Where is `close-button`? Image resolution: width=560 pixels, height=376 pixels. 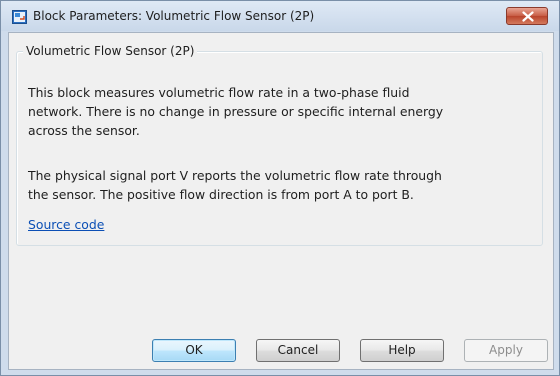 close-button is located at coordinates (527, 16).